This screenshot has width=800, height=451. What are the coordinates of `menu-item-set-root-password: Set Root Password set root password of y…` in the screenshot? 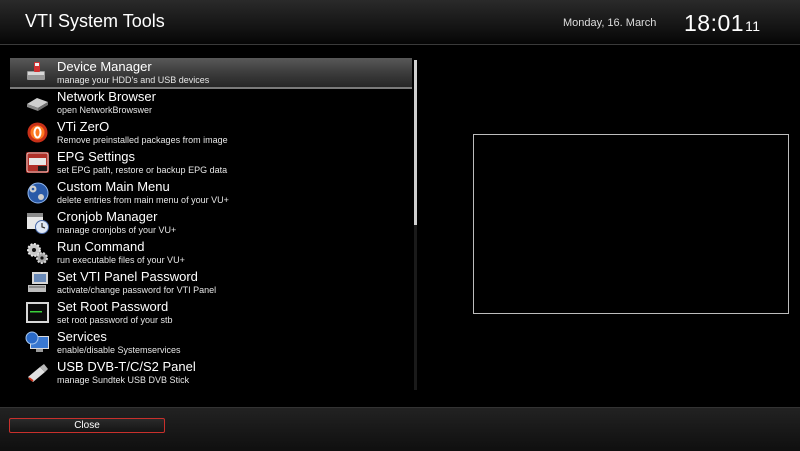 It's located at (211, 313).